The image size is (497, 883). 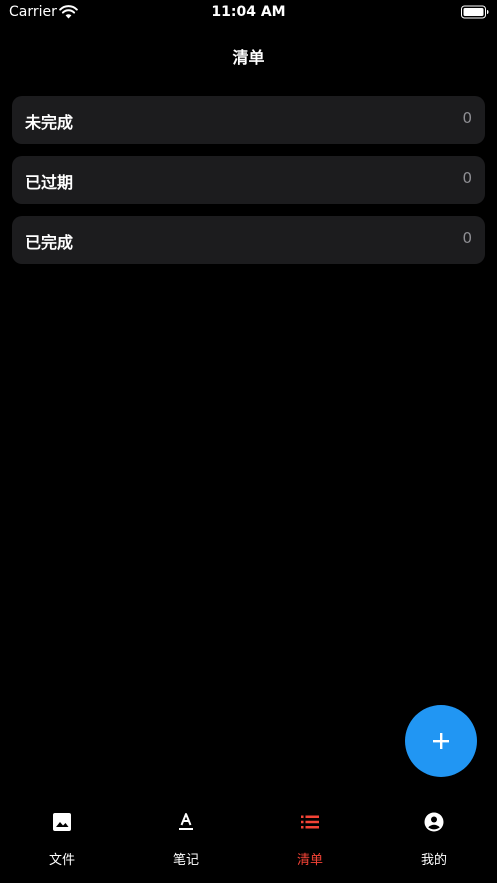 I want to click on status-time: 11:04 AM, so click(x=248, y=12).